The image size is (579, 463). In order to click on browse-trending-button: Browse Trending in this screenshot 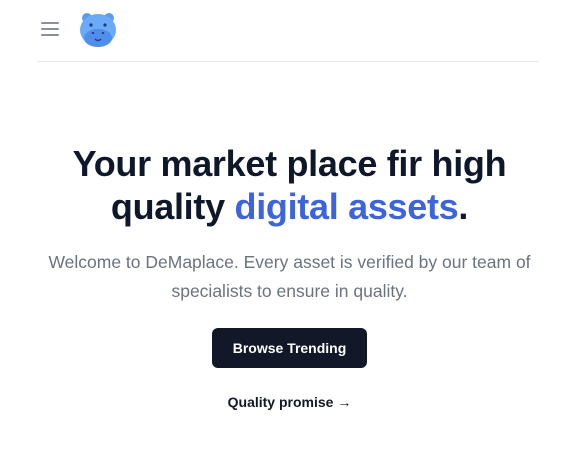, I will do `click(289, 348)`.